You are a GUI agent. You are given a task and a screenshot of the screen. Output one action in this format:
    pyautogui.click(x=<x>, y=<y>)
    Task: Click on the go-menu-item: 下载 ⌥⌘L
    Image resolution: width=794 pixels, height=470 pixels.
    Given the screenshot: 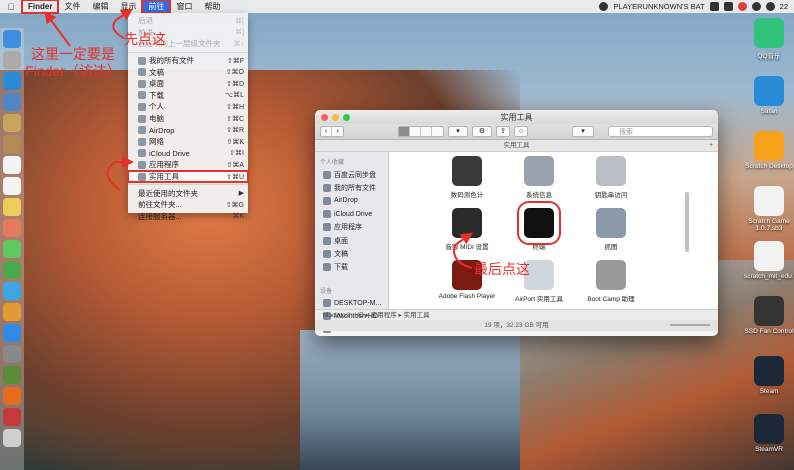 What is the action you would take?
    pyautogui.click(x=188, y=96)
    